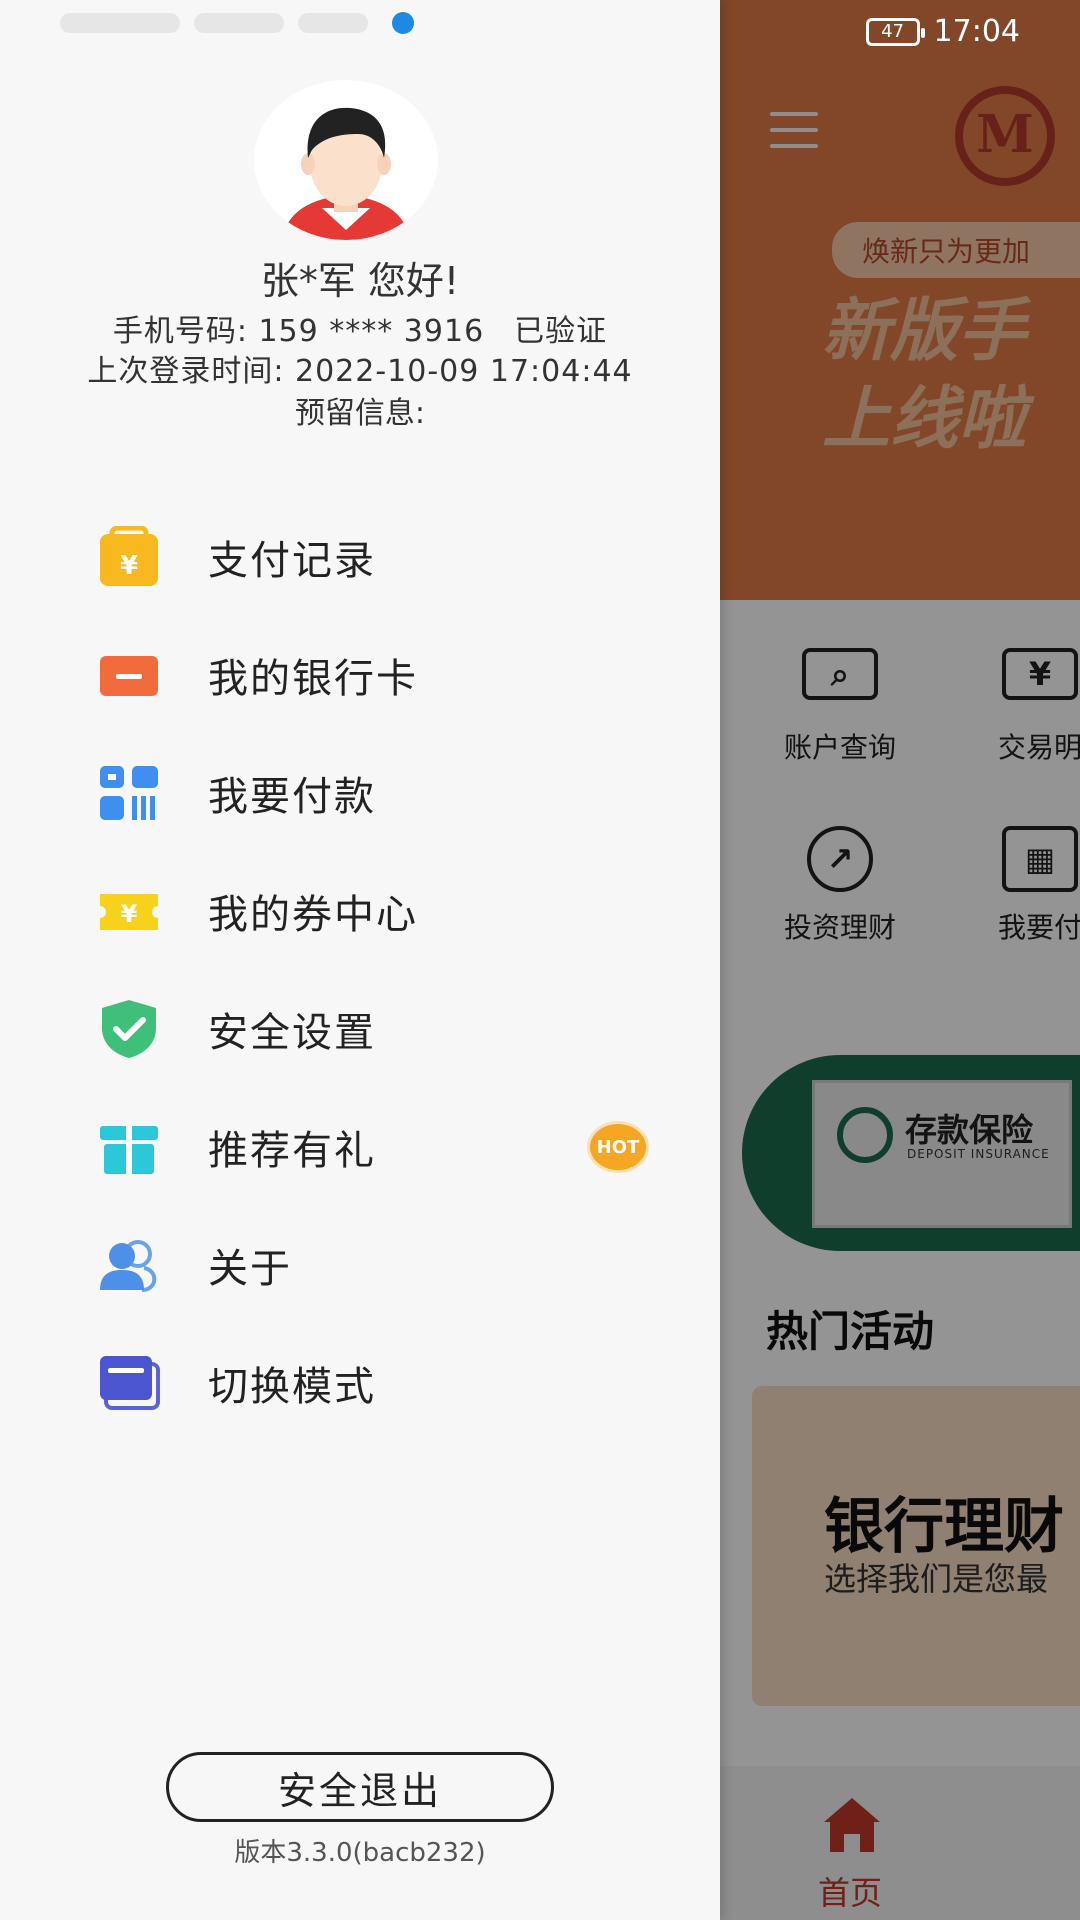 The width and height of the screenshot is (1080, 1920). What do you see at coordinates (129, 1029) in the screenshot?
I see `shield-check-icon` at bounding box center [129, 1029].